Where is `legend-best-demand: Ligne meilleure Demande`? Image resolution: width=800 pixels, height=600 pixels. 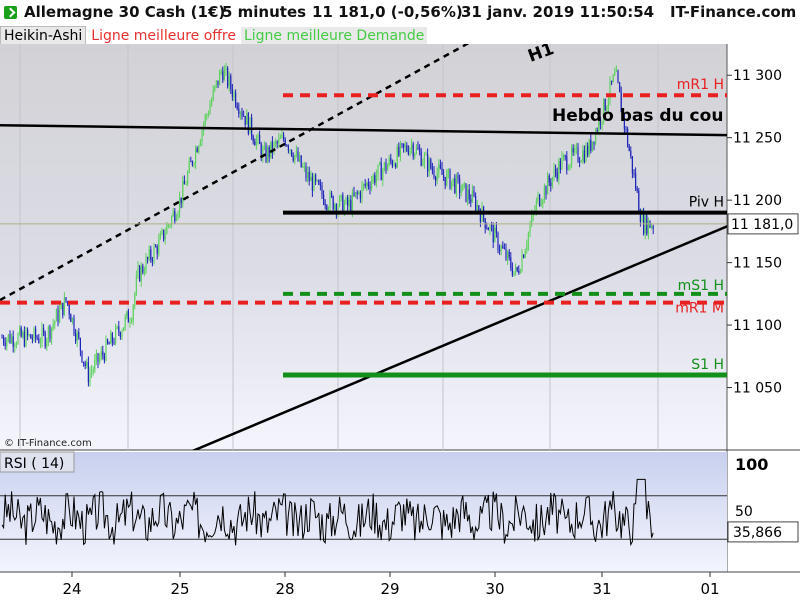
legend-best-demand: Ligne meilleure Demande is located at coordinates (334, 36).